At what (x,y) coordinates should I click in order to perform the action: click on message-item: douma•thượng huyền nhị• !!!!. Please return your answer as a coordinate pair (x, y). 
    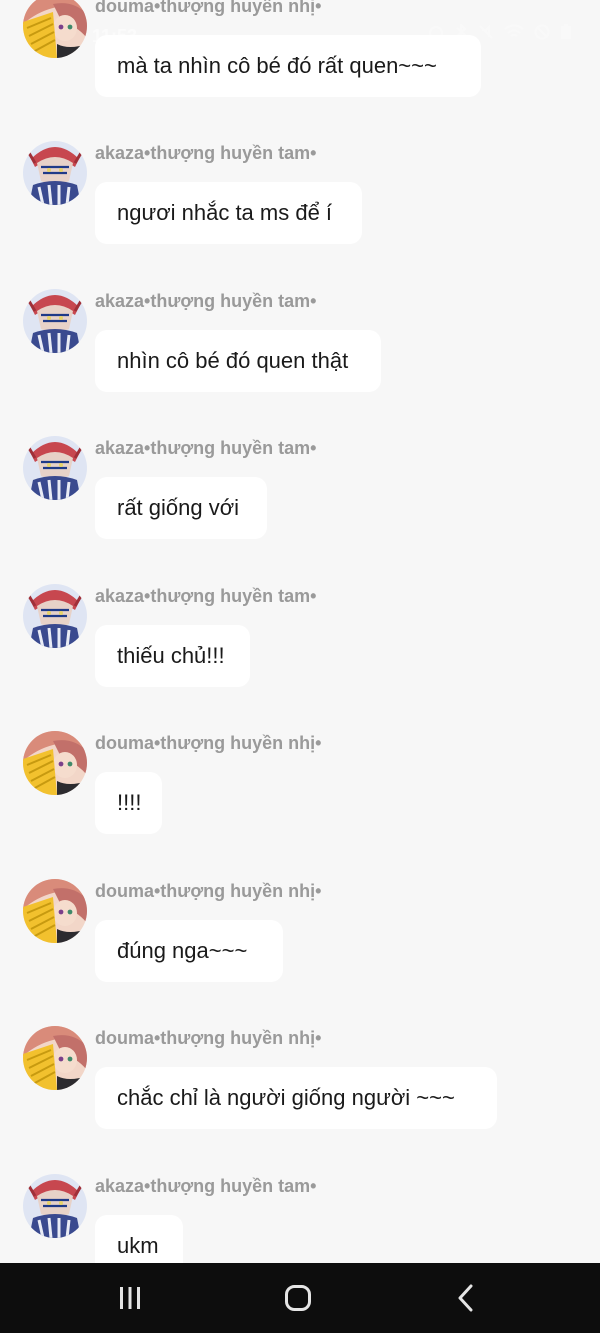
    Looking at the image, I should click on (300, 801).